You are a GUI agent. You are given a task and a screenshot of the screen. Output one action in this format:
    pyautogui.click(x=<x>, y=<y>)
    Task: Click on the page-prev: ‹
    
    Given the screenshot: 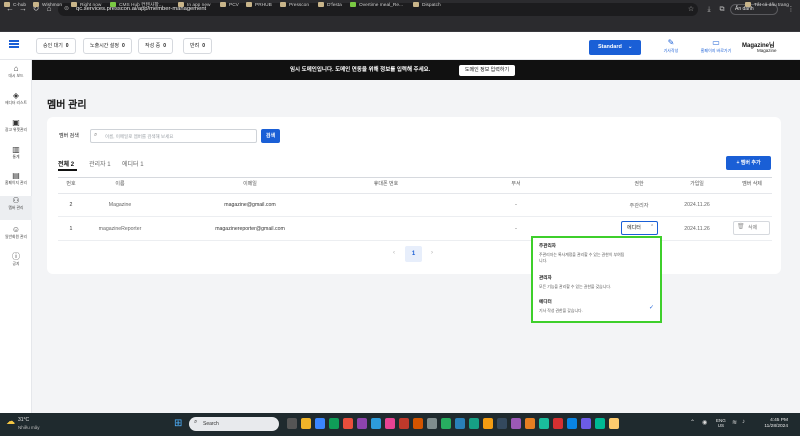 What is the action you would take?
    pyautogui.click(x=394, y=253)
    